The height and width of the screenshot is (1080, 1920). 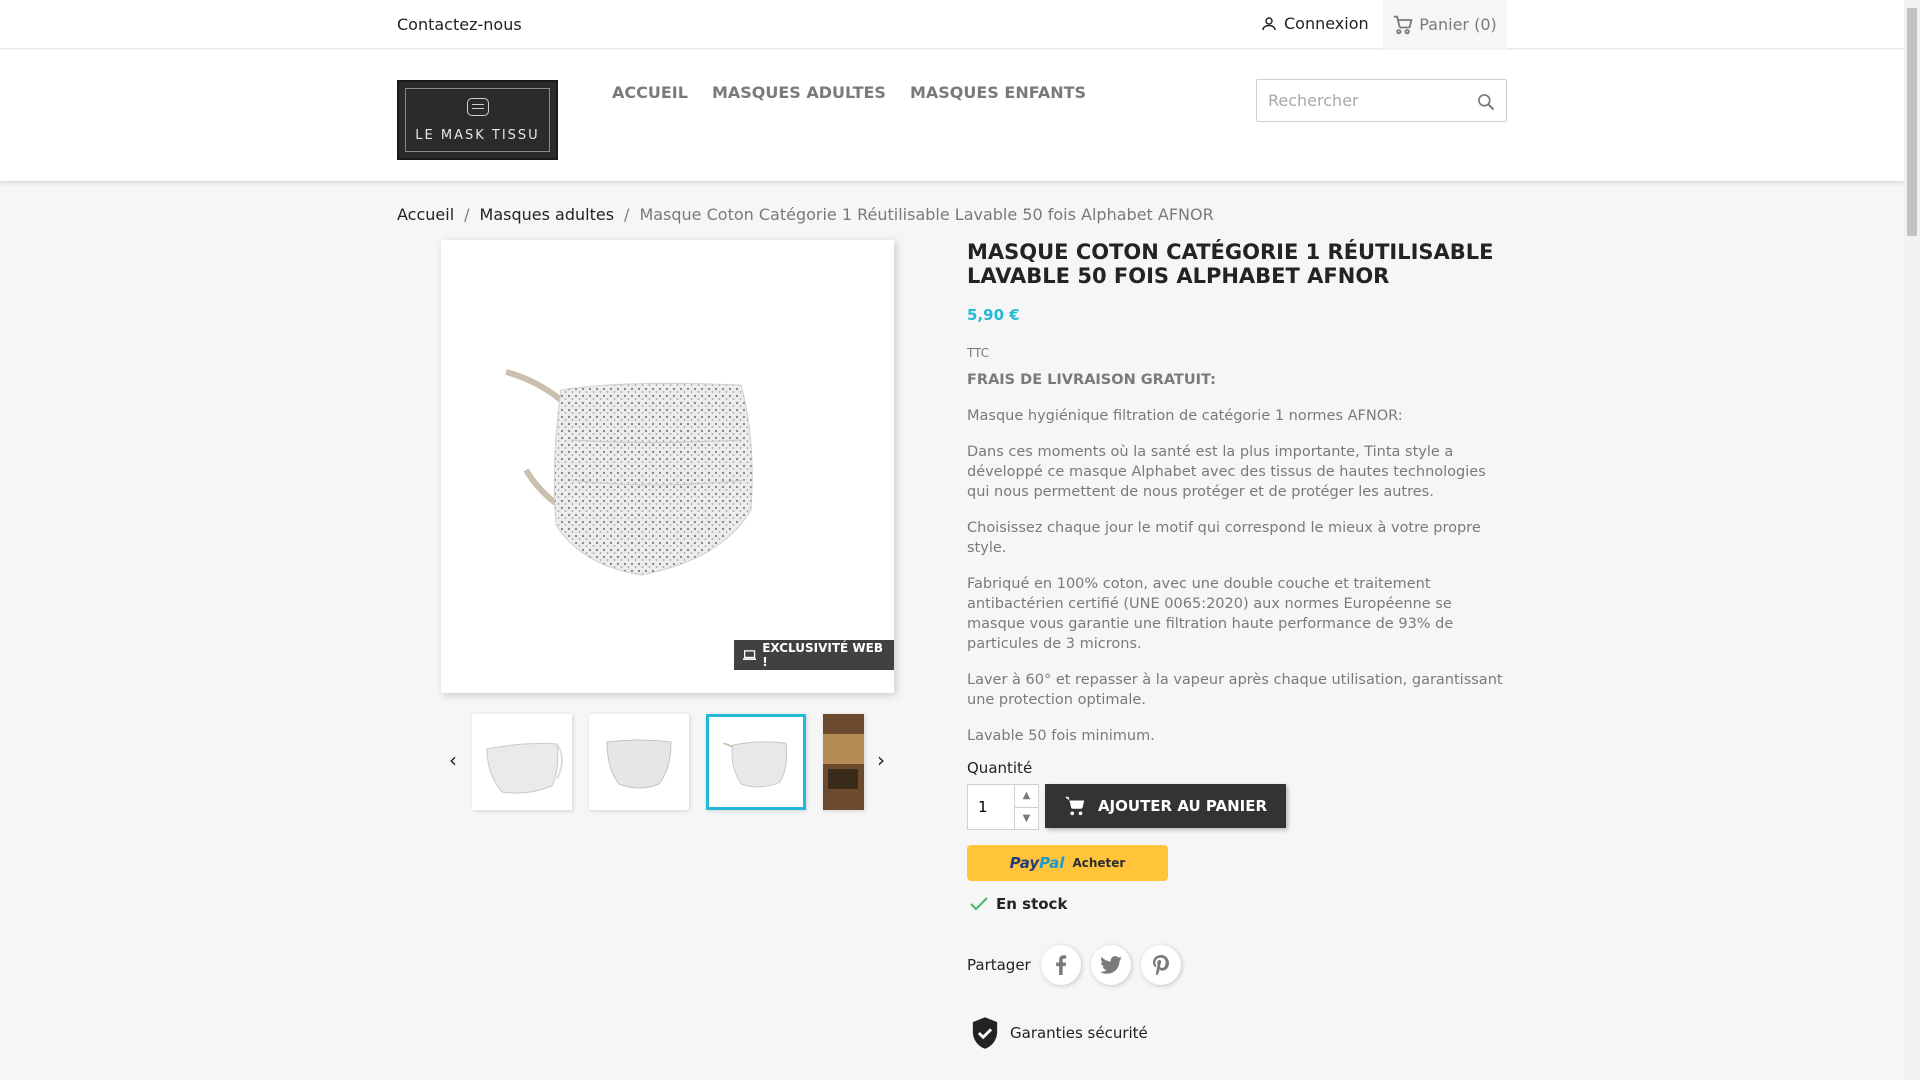 I want to click on nav-item-accueil: Accueil, so click(x=650, y=92).